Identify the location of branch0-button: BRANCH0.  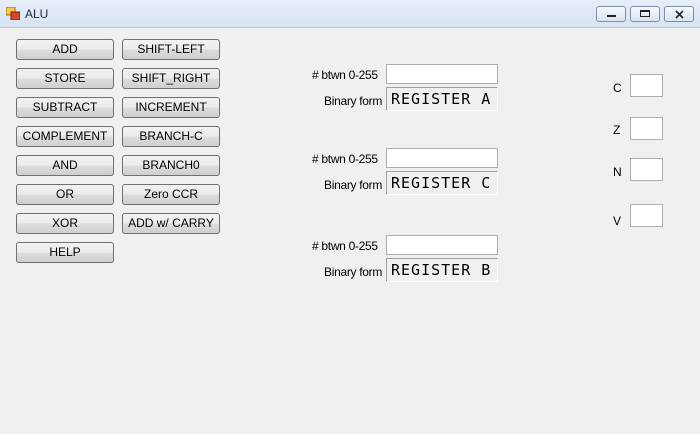
(171, 165).